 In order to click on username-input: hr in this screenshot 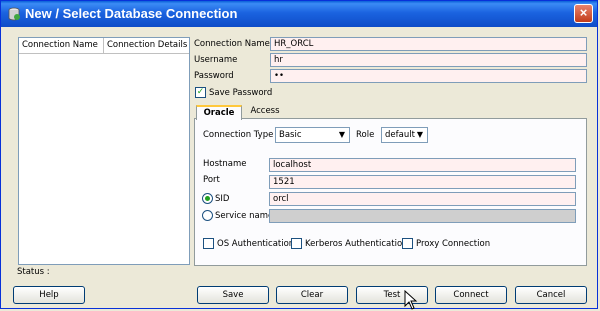, I will do `click(428, 60)`.